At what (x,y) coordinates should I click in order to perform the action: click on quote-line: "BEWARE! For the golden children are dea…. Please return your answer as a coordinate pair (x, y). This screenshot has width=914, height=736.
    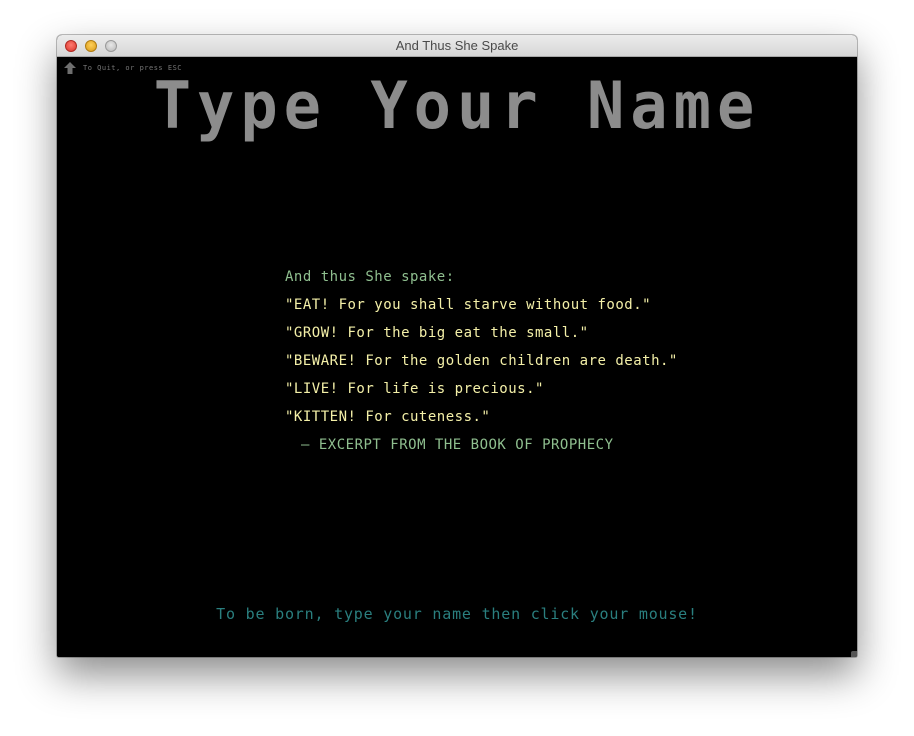
    Looking at the image, I should click on (481, 361).